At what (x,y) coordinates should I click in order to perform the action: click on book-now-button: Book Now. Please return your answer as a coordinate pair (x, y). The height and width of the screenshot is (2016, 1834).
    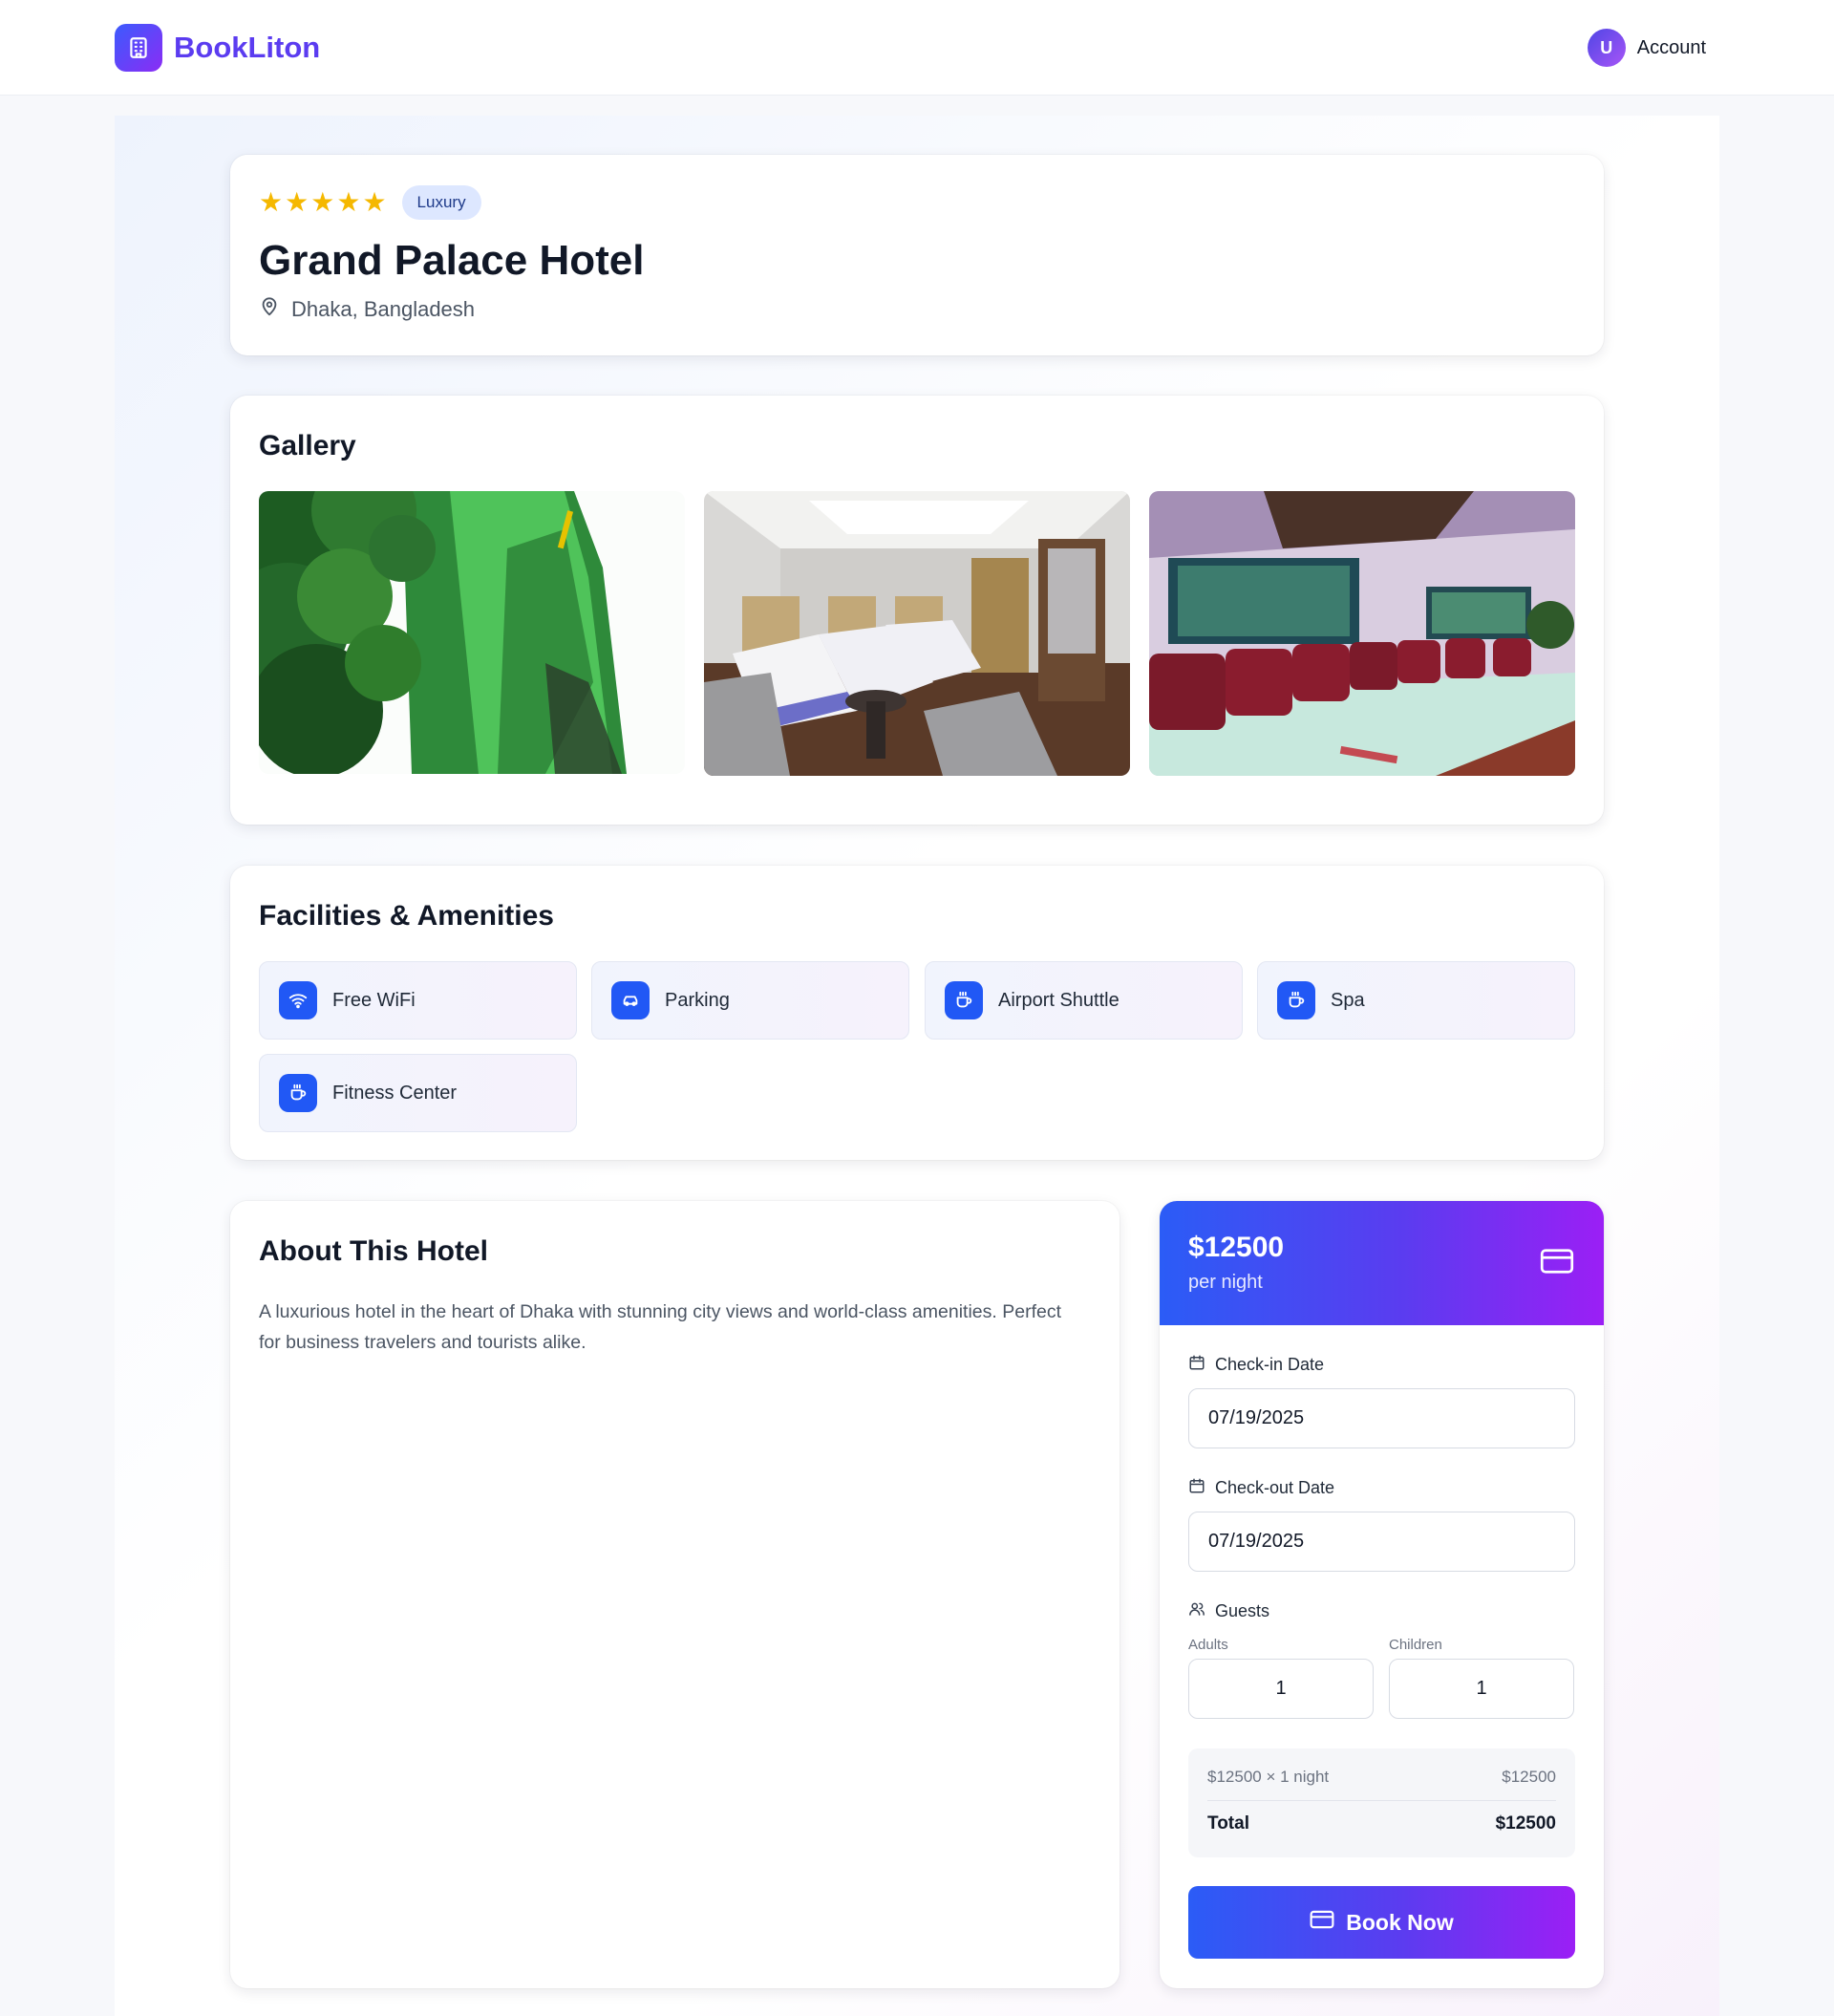
    Looking at the image, I should click on (1381, 1922).